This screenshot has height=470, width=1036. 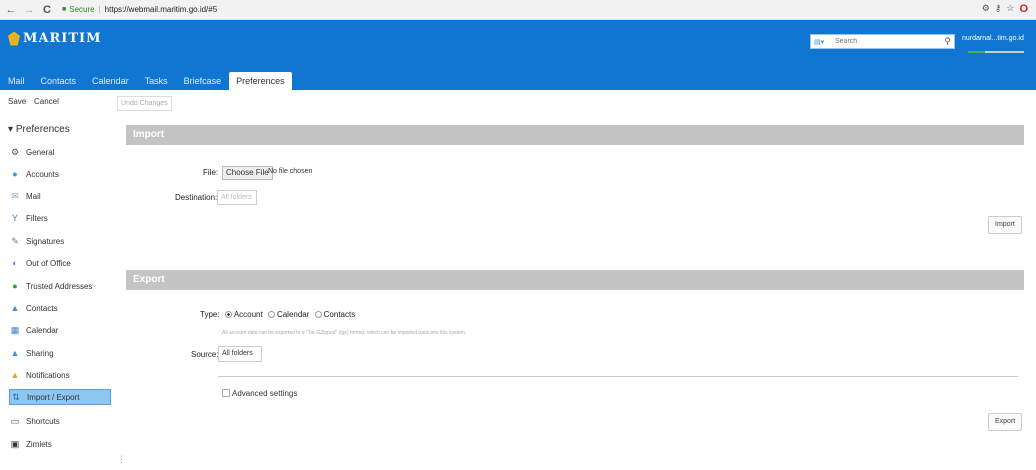 I want to click on sidebar-resize-handle: ⋮, so click(x=121, y=459).